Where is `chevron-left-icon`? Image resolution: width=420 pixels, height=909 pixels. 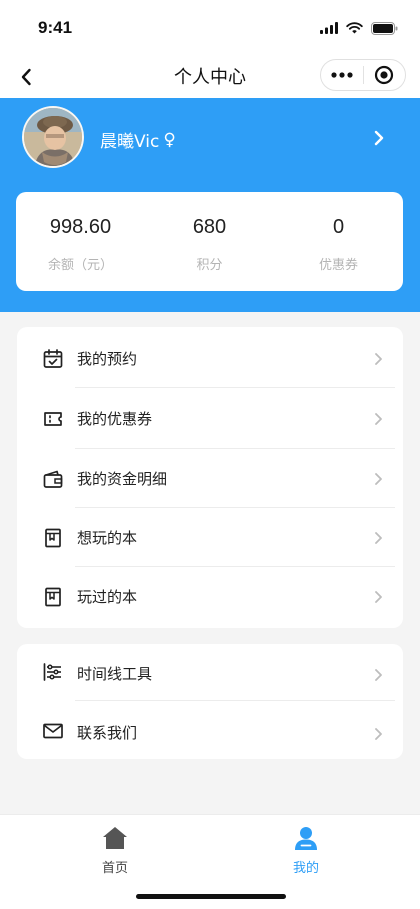
chevron-left-icon is located at coordinates (26, 77).